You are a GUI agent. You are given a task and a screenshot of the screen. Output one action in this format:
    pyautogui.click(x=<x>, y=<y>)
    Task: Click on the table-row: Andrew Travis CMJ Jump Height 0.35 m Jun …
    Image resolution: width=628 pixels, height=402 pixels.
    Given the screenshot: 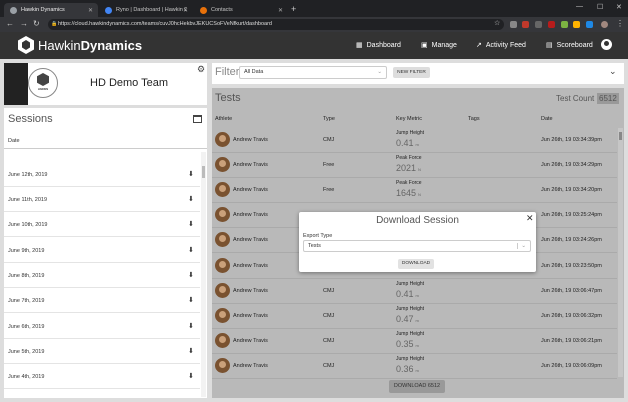 What is the action you would take?
    pyautogui.click(x=414, y=341)
    